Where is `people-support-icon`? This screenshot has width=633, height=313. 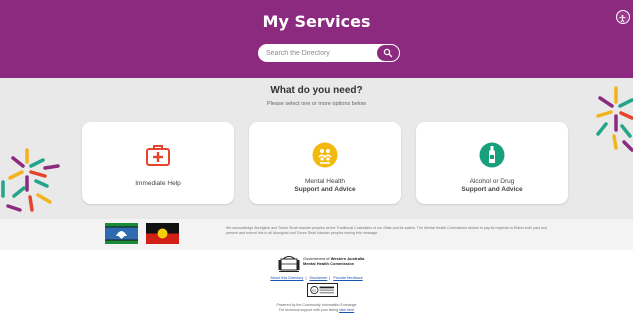
people-support-icon is located at coordinates (325, 155).